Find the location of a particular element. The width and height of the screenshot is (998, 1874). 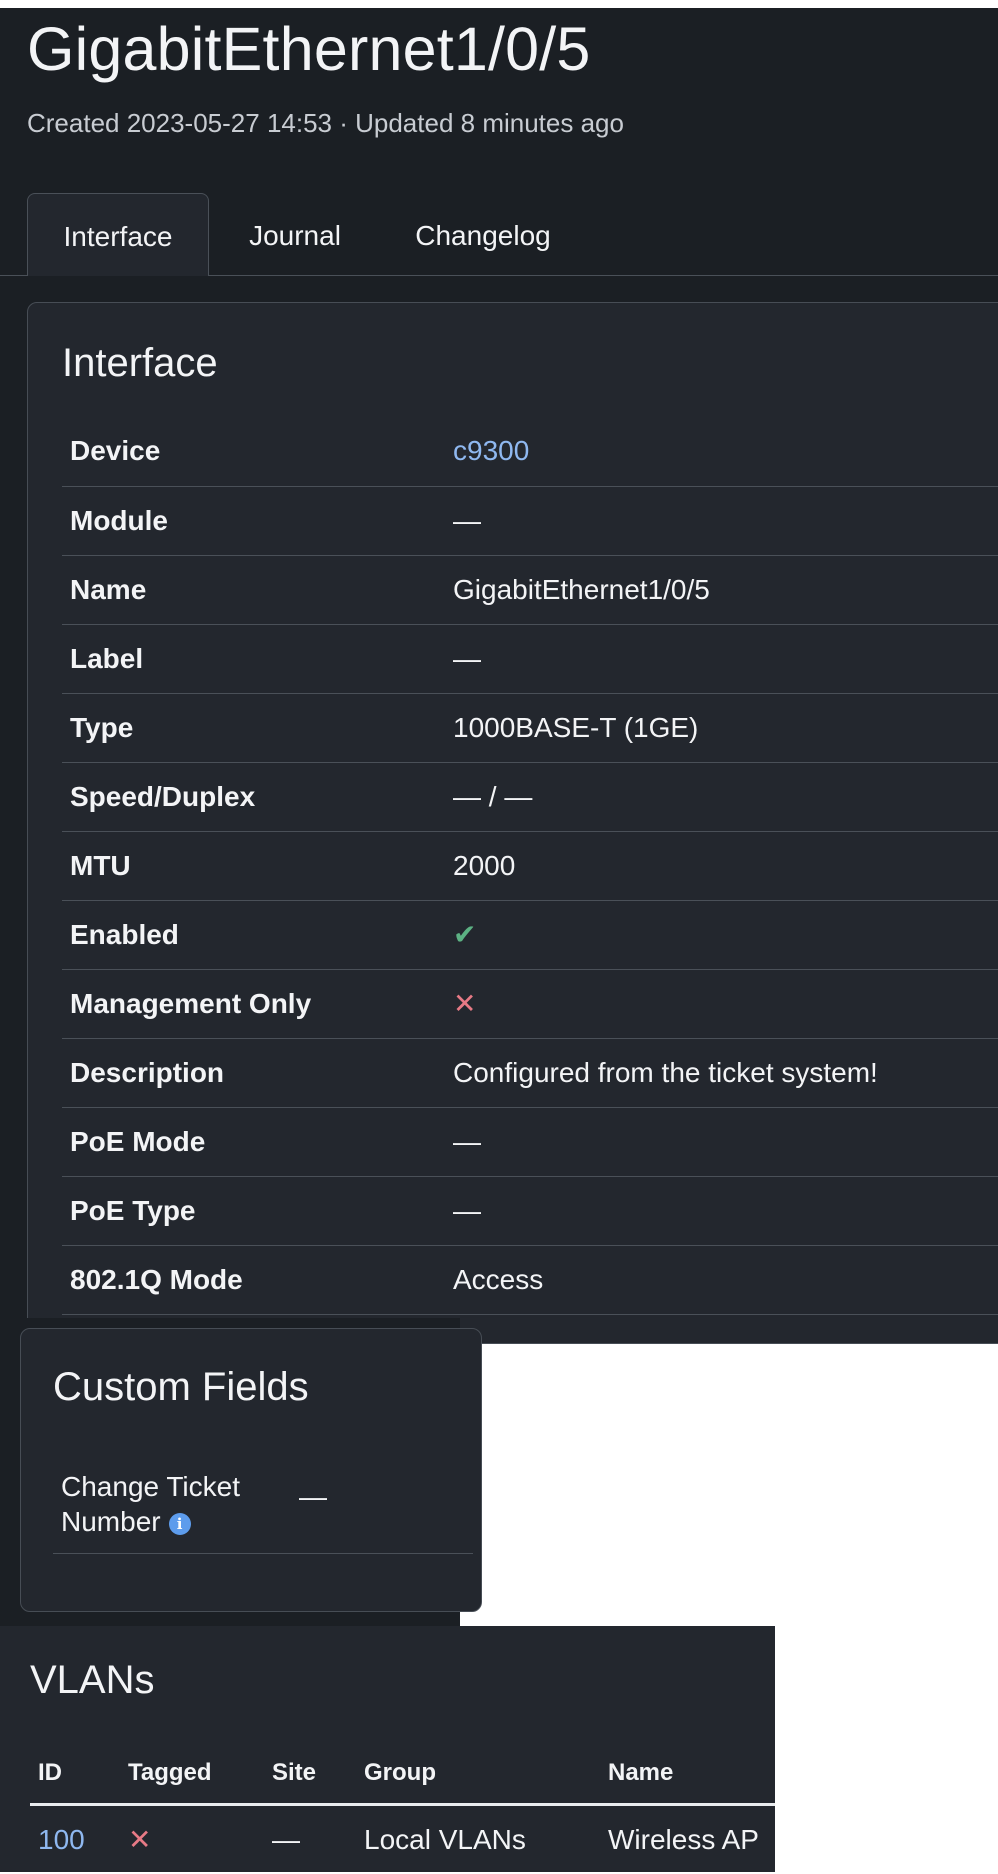

attr-row-enabled: Enabled ✔ is located at coordinates (530, 934).